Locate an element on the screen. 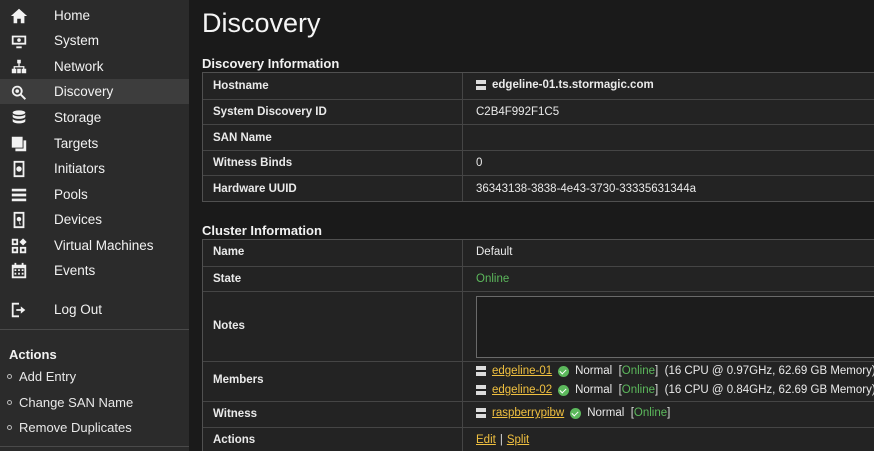 This screenshot has width=874, height=451. member-specs: (16 CPU @ 0.97GHz, 62.69 GB Memory) is located at coordinates (769, 371).